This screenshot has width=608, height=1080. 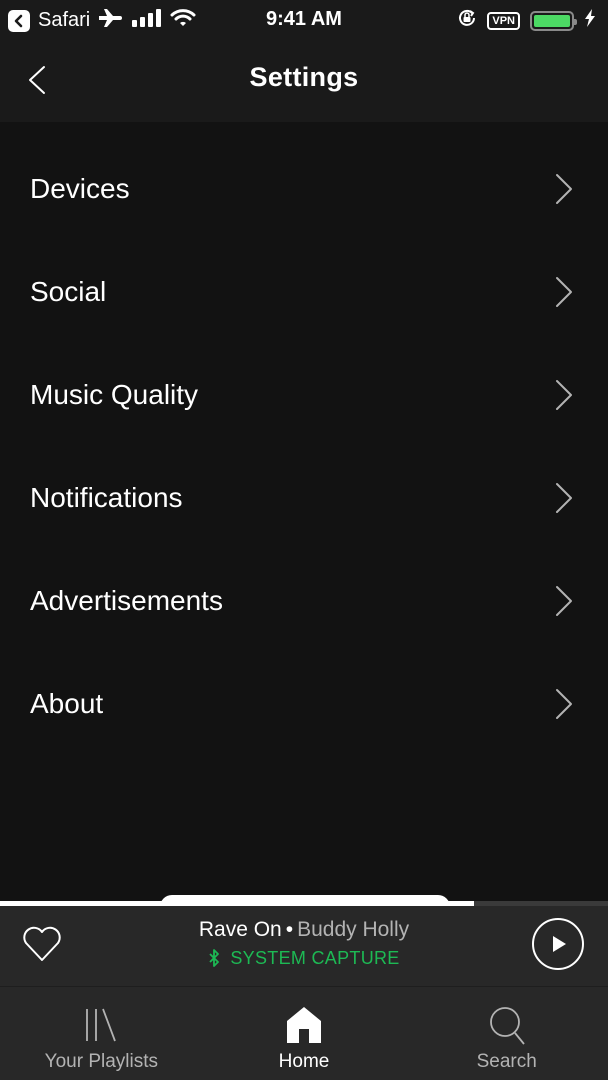 What do you see at coordinates (68, 291) in the screenshot?
I see `menu-item-label: Social` at bounding box center [68, 291].